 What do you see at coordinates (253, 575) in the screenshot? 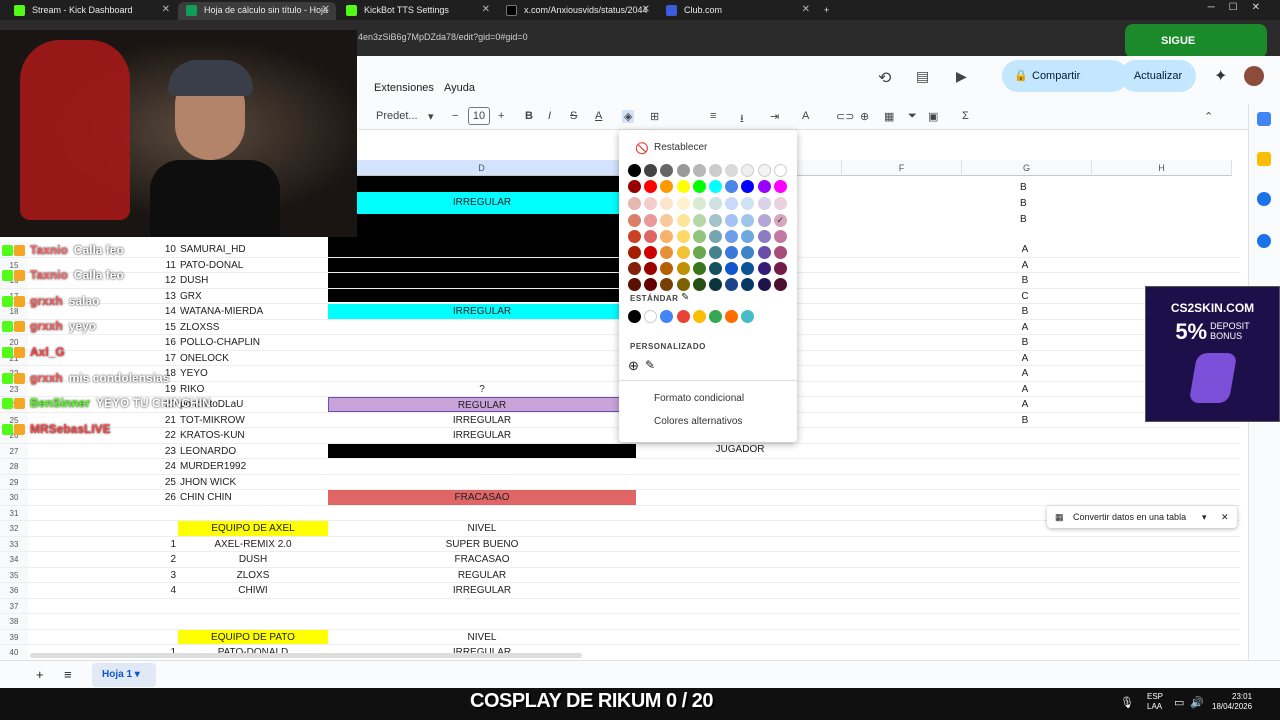
I see `cell-player: ZLOXS` at bounding box center [253, 575].